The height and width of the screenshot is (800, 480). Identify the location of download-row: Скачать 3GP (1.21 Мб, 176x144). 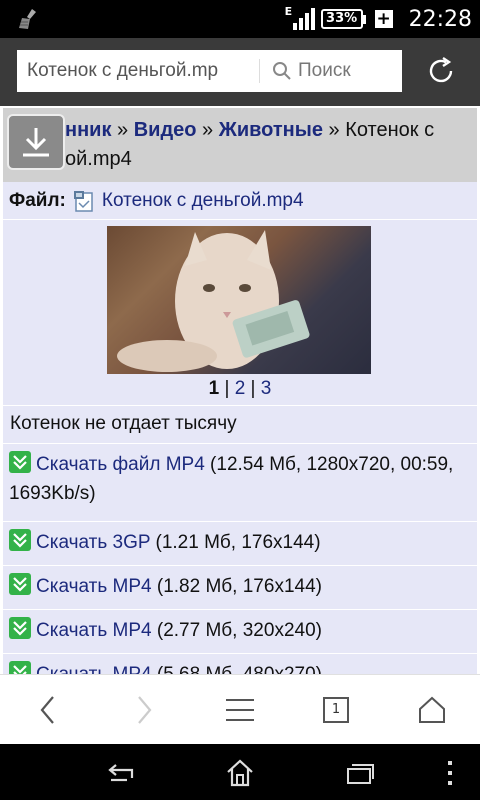
(240, 544).